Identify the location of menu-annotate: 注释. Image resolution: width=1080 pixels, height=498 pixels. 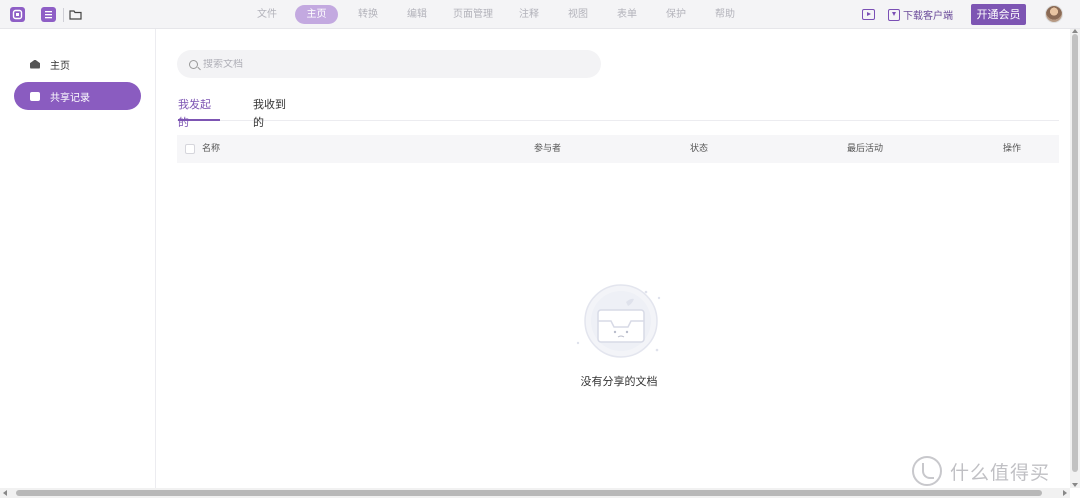
(529, 14).